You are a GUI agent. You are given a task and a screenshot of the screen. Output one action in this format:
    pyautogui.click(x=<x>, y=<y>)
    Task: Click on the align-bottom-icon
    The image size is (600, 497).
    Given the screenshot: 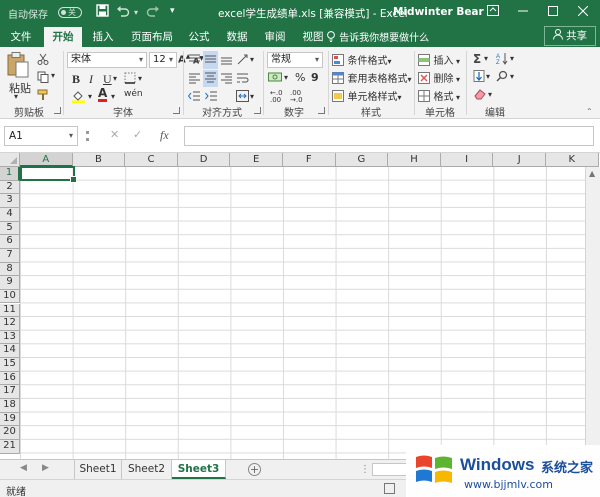 What is the action you would take?
    pyautogui.click(x=226, y=61)
    